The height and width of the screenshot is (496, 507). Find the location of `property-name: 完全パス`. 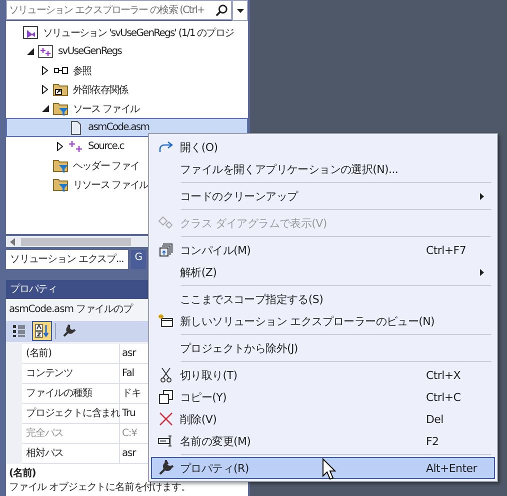

property-name: 完全パス is located at coordinates (45, 433).